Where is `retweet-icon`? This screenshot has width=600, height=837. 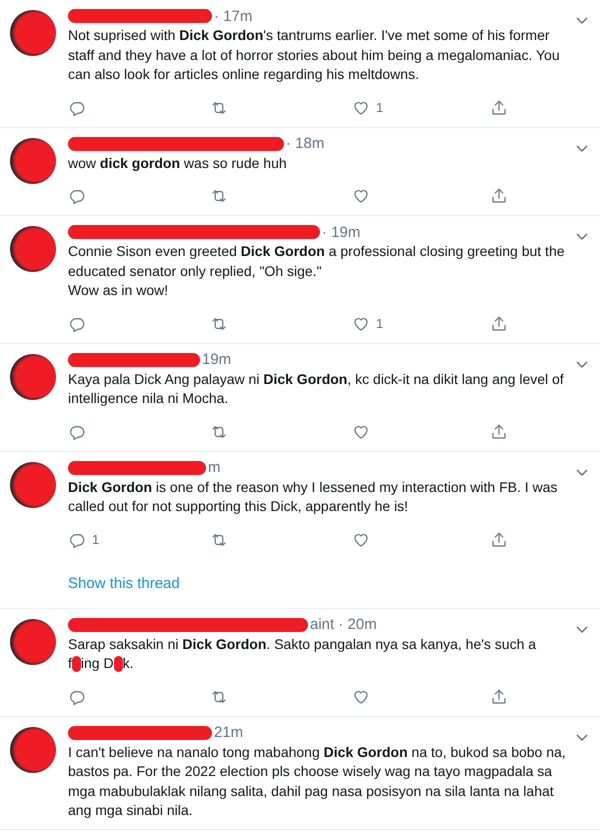 retweet-icon is located at coordinates (219, 196).